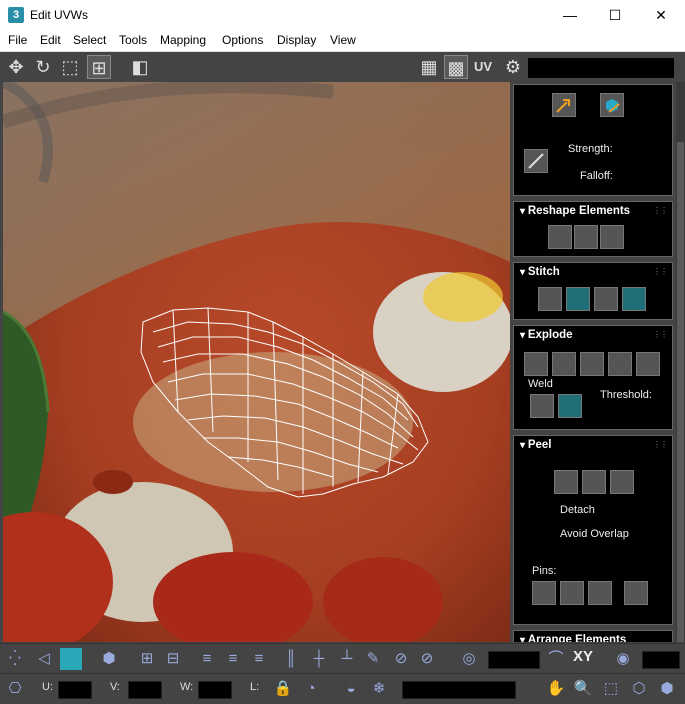 The width and height of the screenshot is (685, 704). Describe the element at coordinates (15, 689) in the screenshot. I see `absolute-offset-icon: ⎔` at that location.